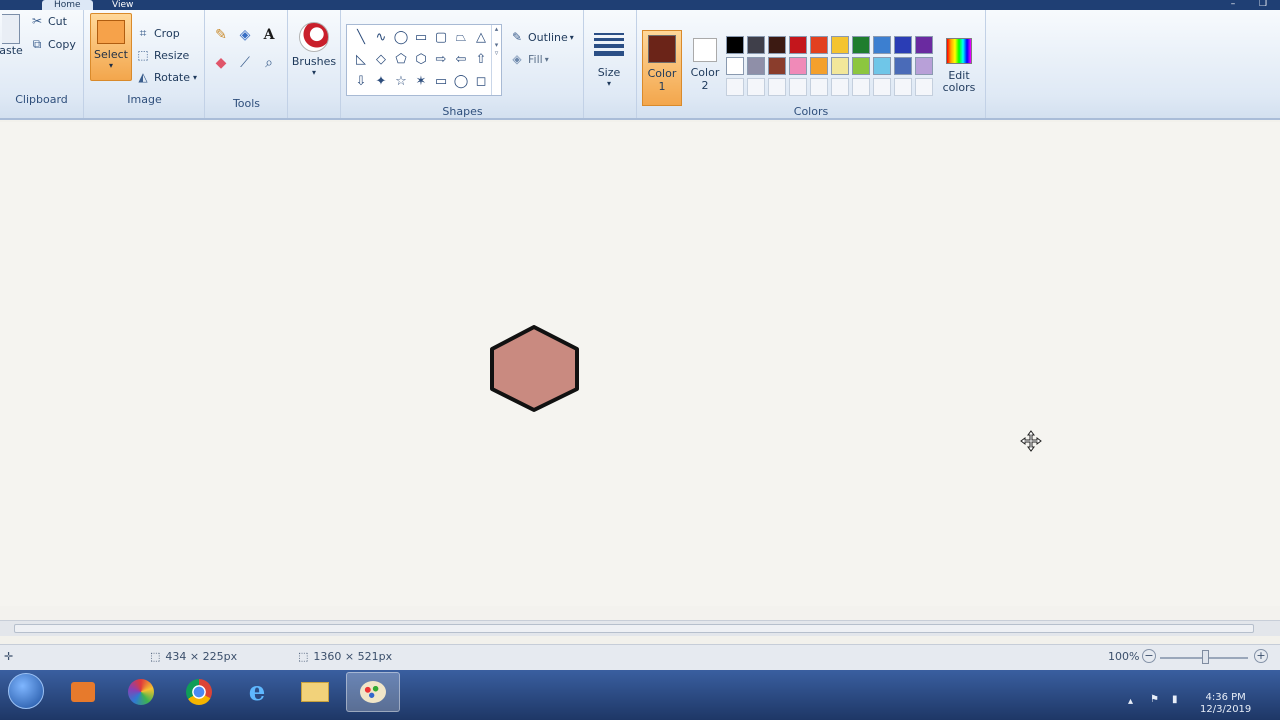 The height and width of the screenshot is (720, 1280). I want to click on file-explorer-icon, so click(315, 692).